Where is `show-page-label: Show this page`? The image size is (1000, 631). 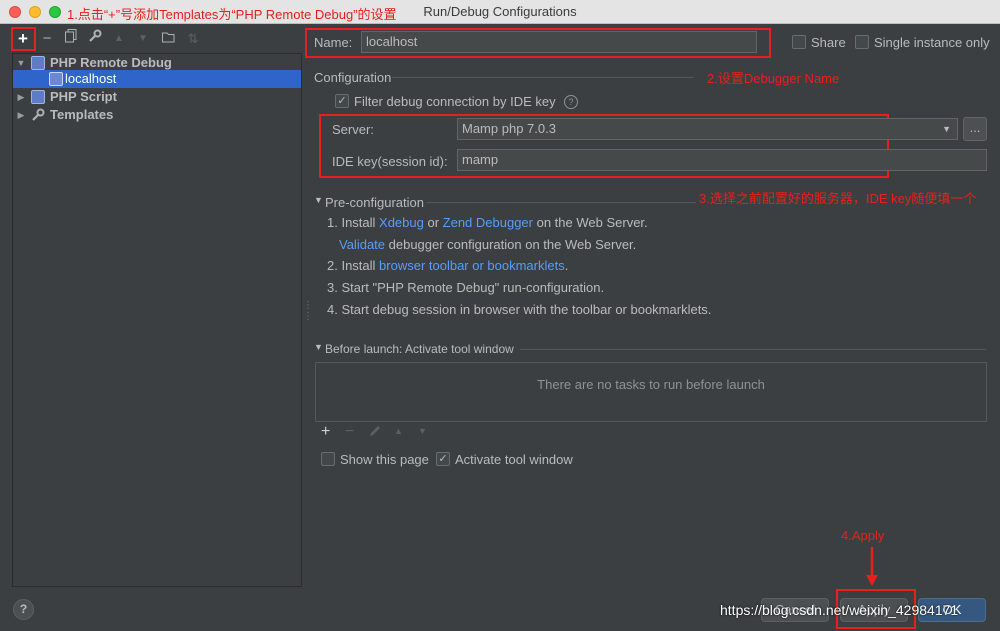
show-page-label: Show this page is located at coordinates (384, 459).